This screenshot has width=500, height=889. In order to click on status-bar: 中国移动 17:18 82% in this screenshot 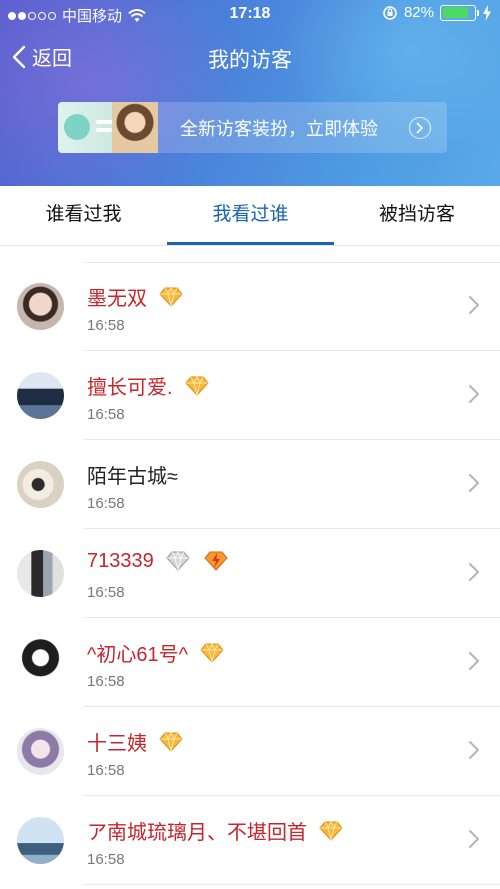, I will do `click(250, 14)`.